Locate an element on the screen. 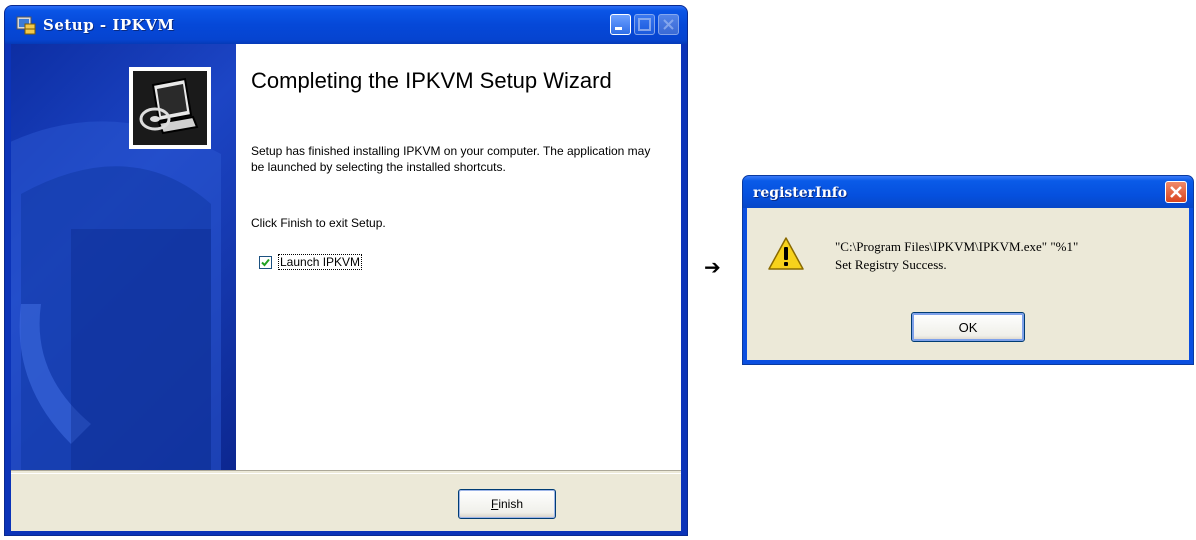 The width and height of the screenshot is (1196, 540). setup-titlebar: Setup - IPKVM is located at coordinates (346, 25).